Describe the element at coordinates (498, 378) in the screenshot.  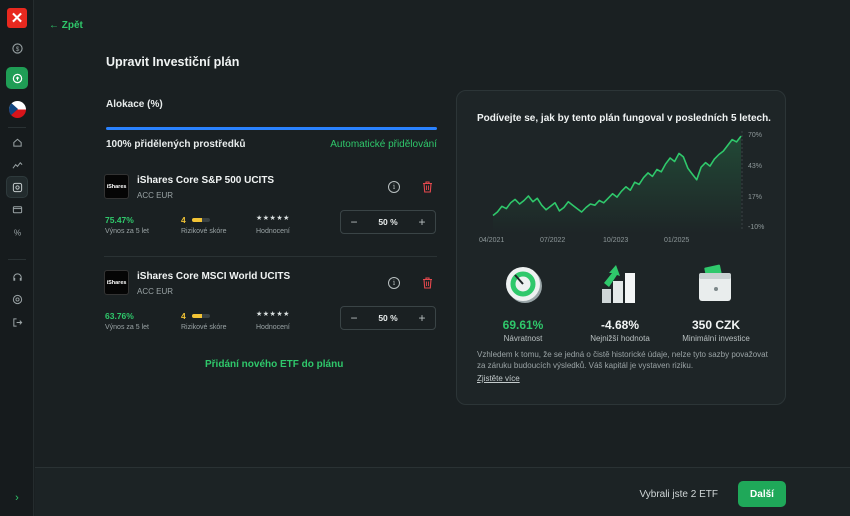
I see `learn-more-link: Zjistěte více` at that location.